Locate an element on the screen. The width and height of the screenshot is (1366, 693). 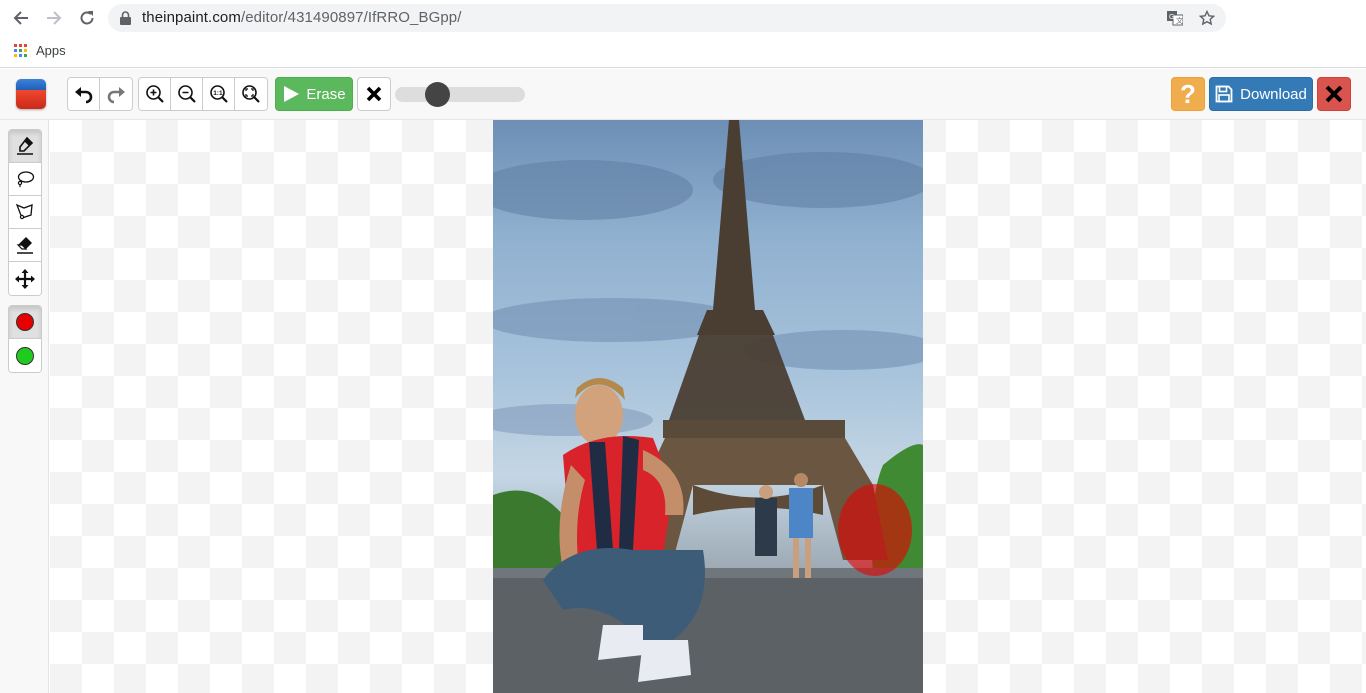
eraser-icon is located at coordinates (24, 245).